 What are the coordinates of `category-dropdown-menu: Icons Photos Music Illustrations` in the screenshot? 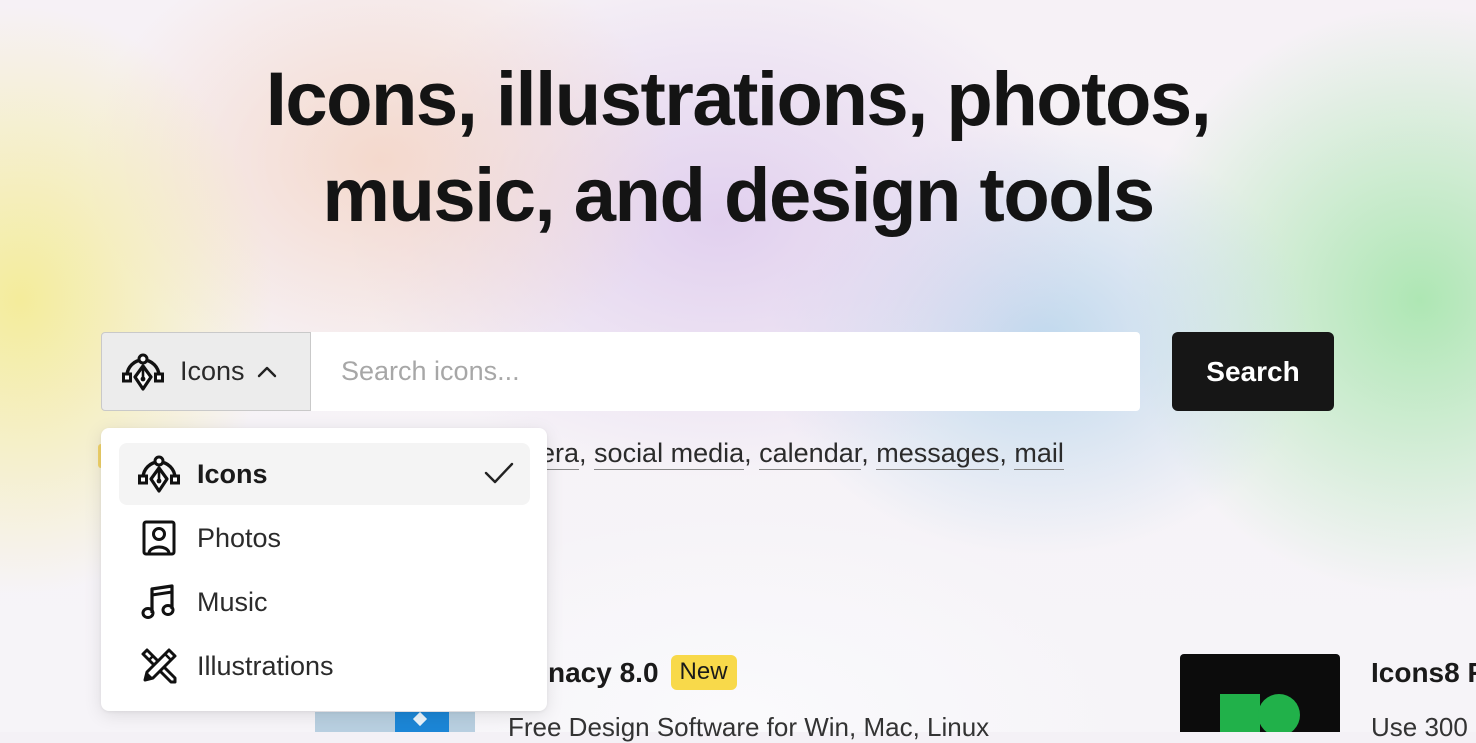 It's located at (324, 569).